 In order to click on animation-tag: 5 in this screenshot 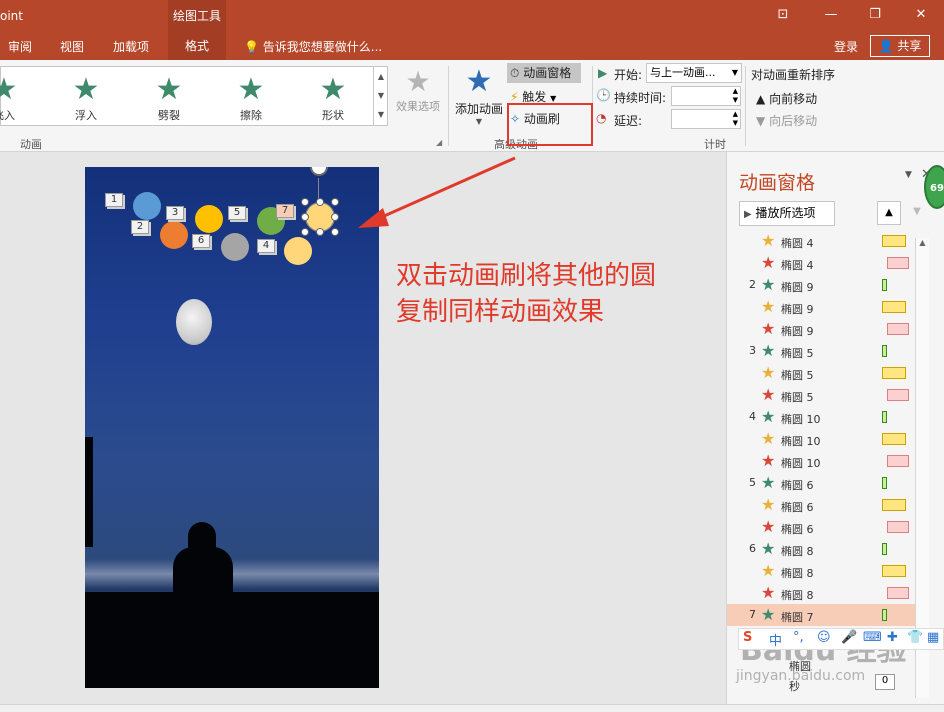, I will do `click(237, 213)`.